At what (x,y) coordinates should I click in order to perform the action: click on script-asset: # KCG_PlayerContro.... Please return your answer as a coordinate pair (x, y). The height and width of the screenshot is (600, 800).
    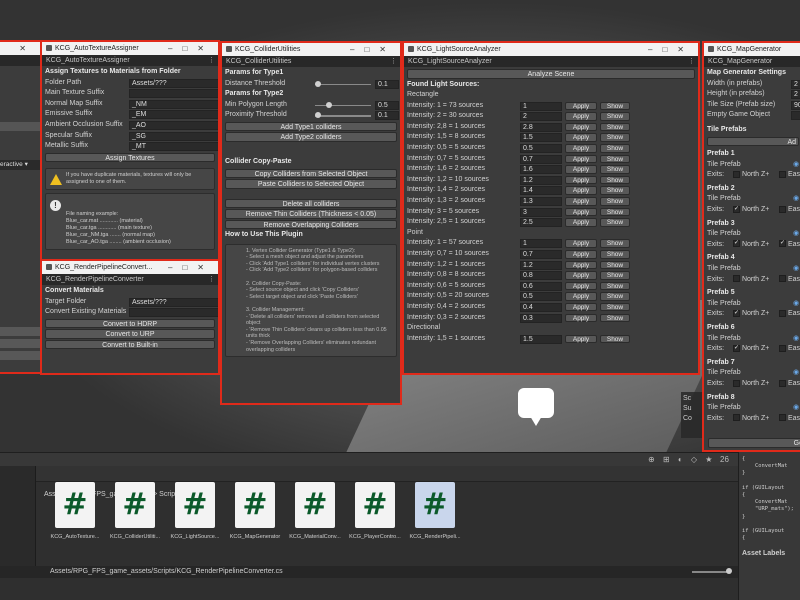
    Looking at the image, I should click on (375, 511).